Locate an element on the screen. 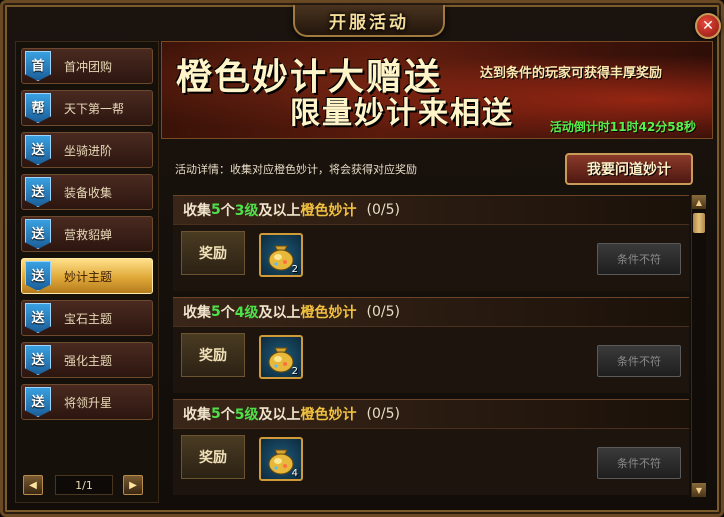 The width and height of the screenshot is (724, 517). list-item: 收集 5 个 3级 及以上 橙色妙计 (0/5) 奖励 2 条件不符 is located at coordinates (431, 244).